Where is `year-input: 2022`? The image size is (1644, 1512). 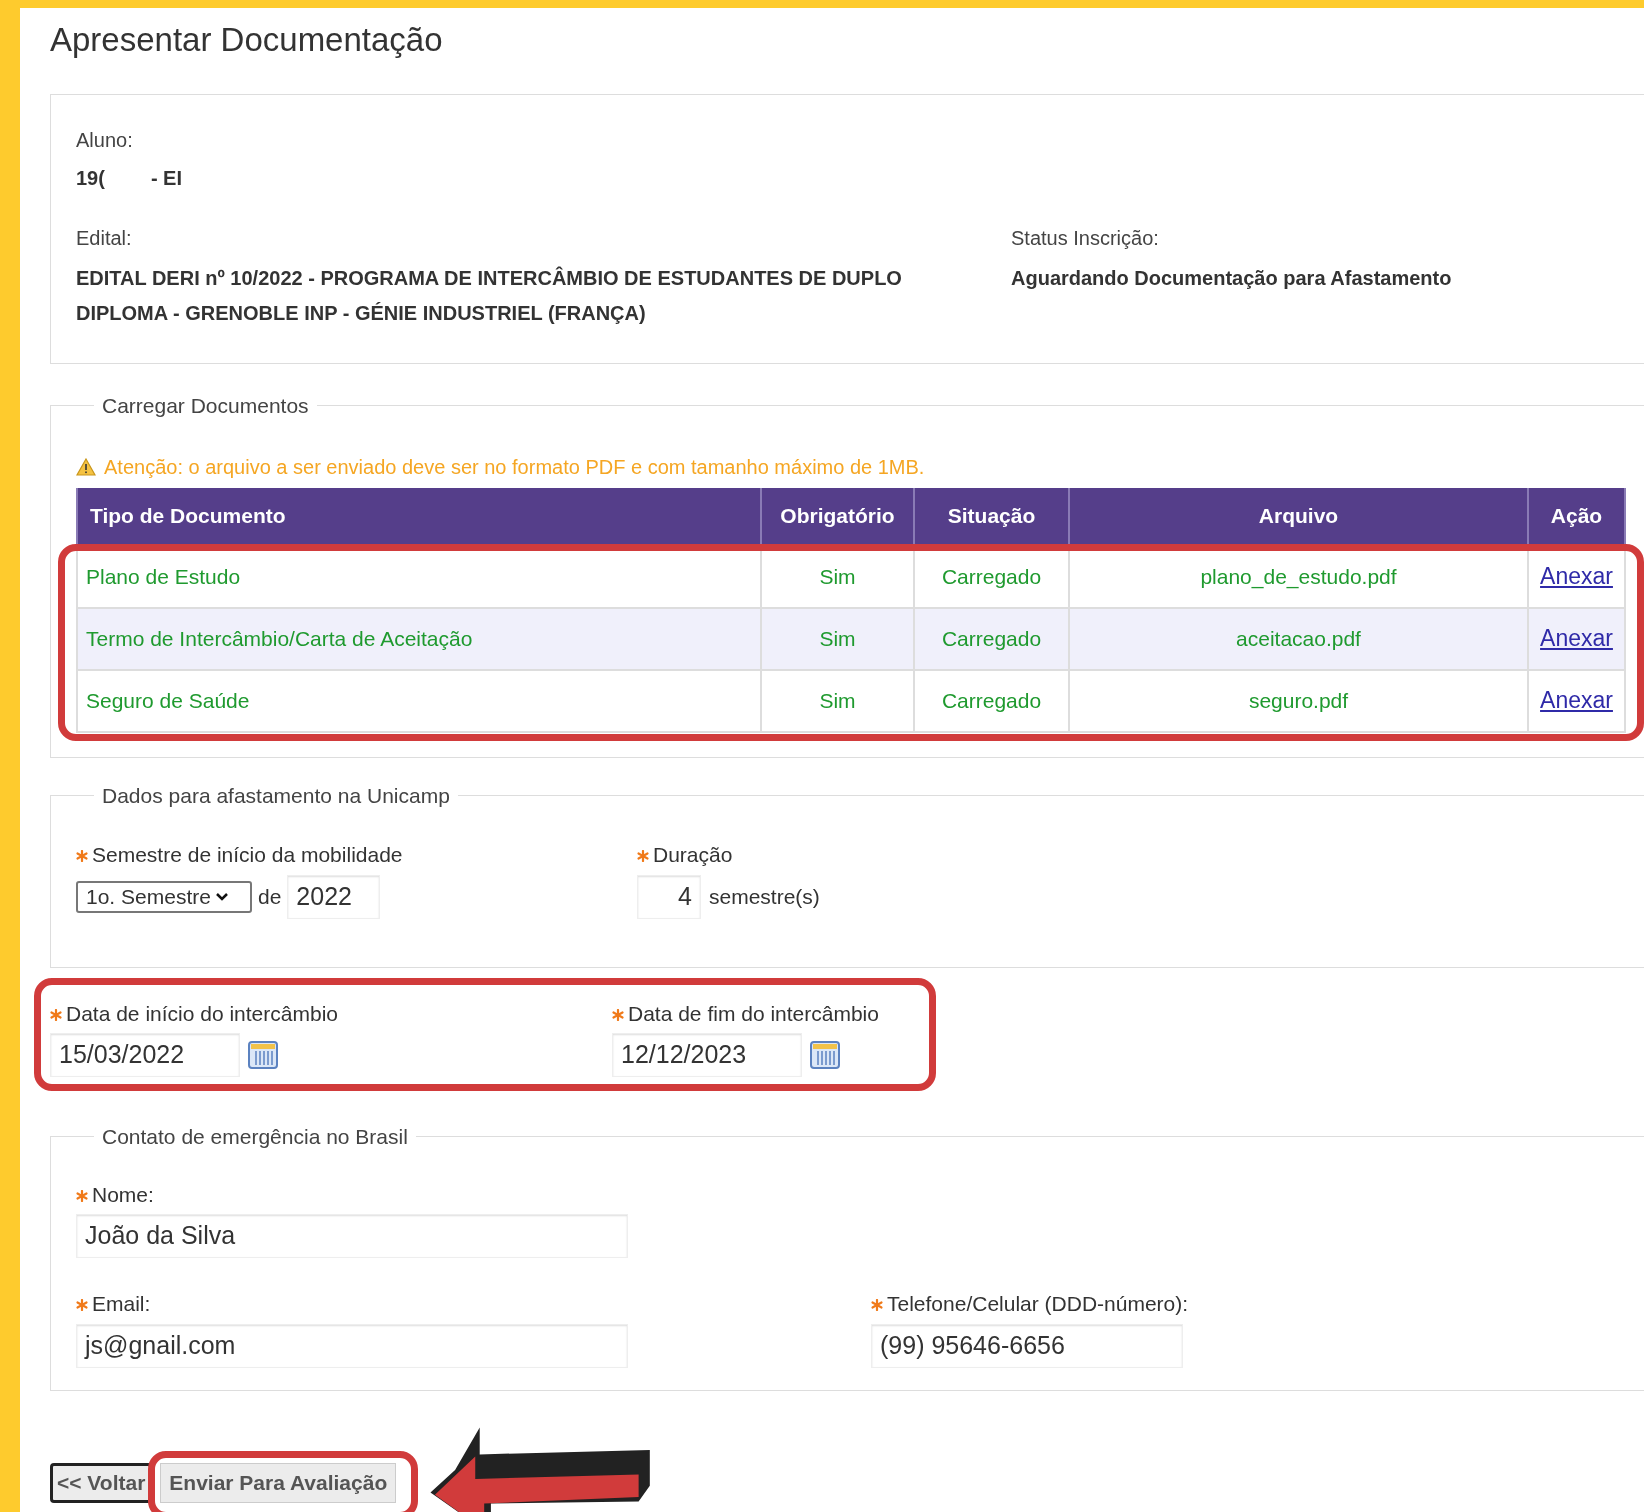
year-input: 2022 is located at coordinates (334, 896).